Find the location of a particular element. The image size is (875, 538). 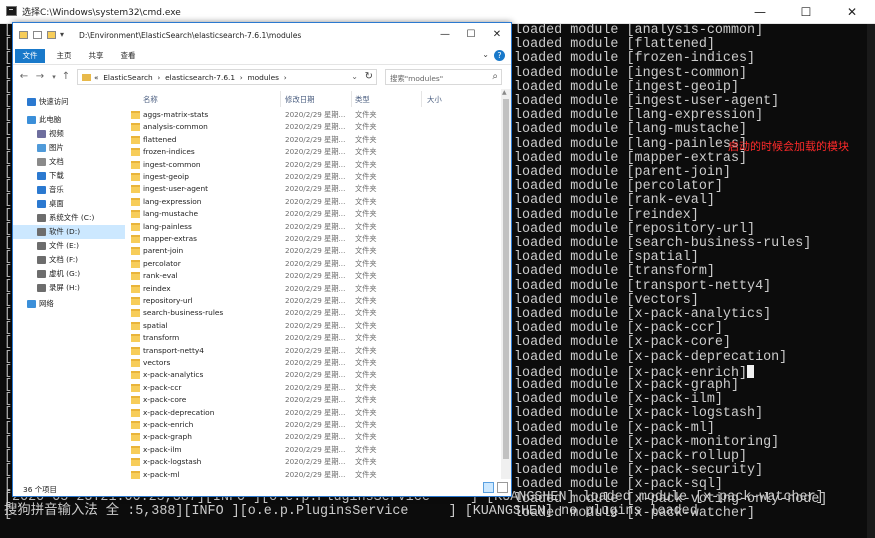

details-view-icon is located at coordinates (488, 487).